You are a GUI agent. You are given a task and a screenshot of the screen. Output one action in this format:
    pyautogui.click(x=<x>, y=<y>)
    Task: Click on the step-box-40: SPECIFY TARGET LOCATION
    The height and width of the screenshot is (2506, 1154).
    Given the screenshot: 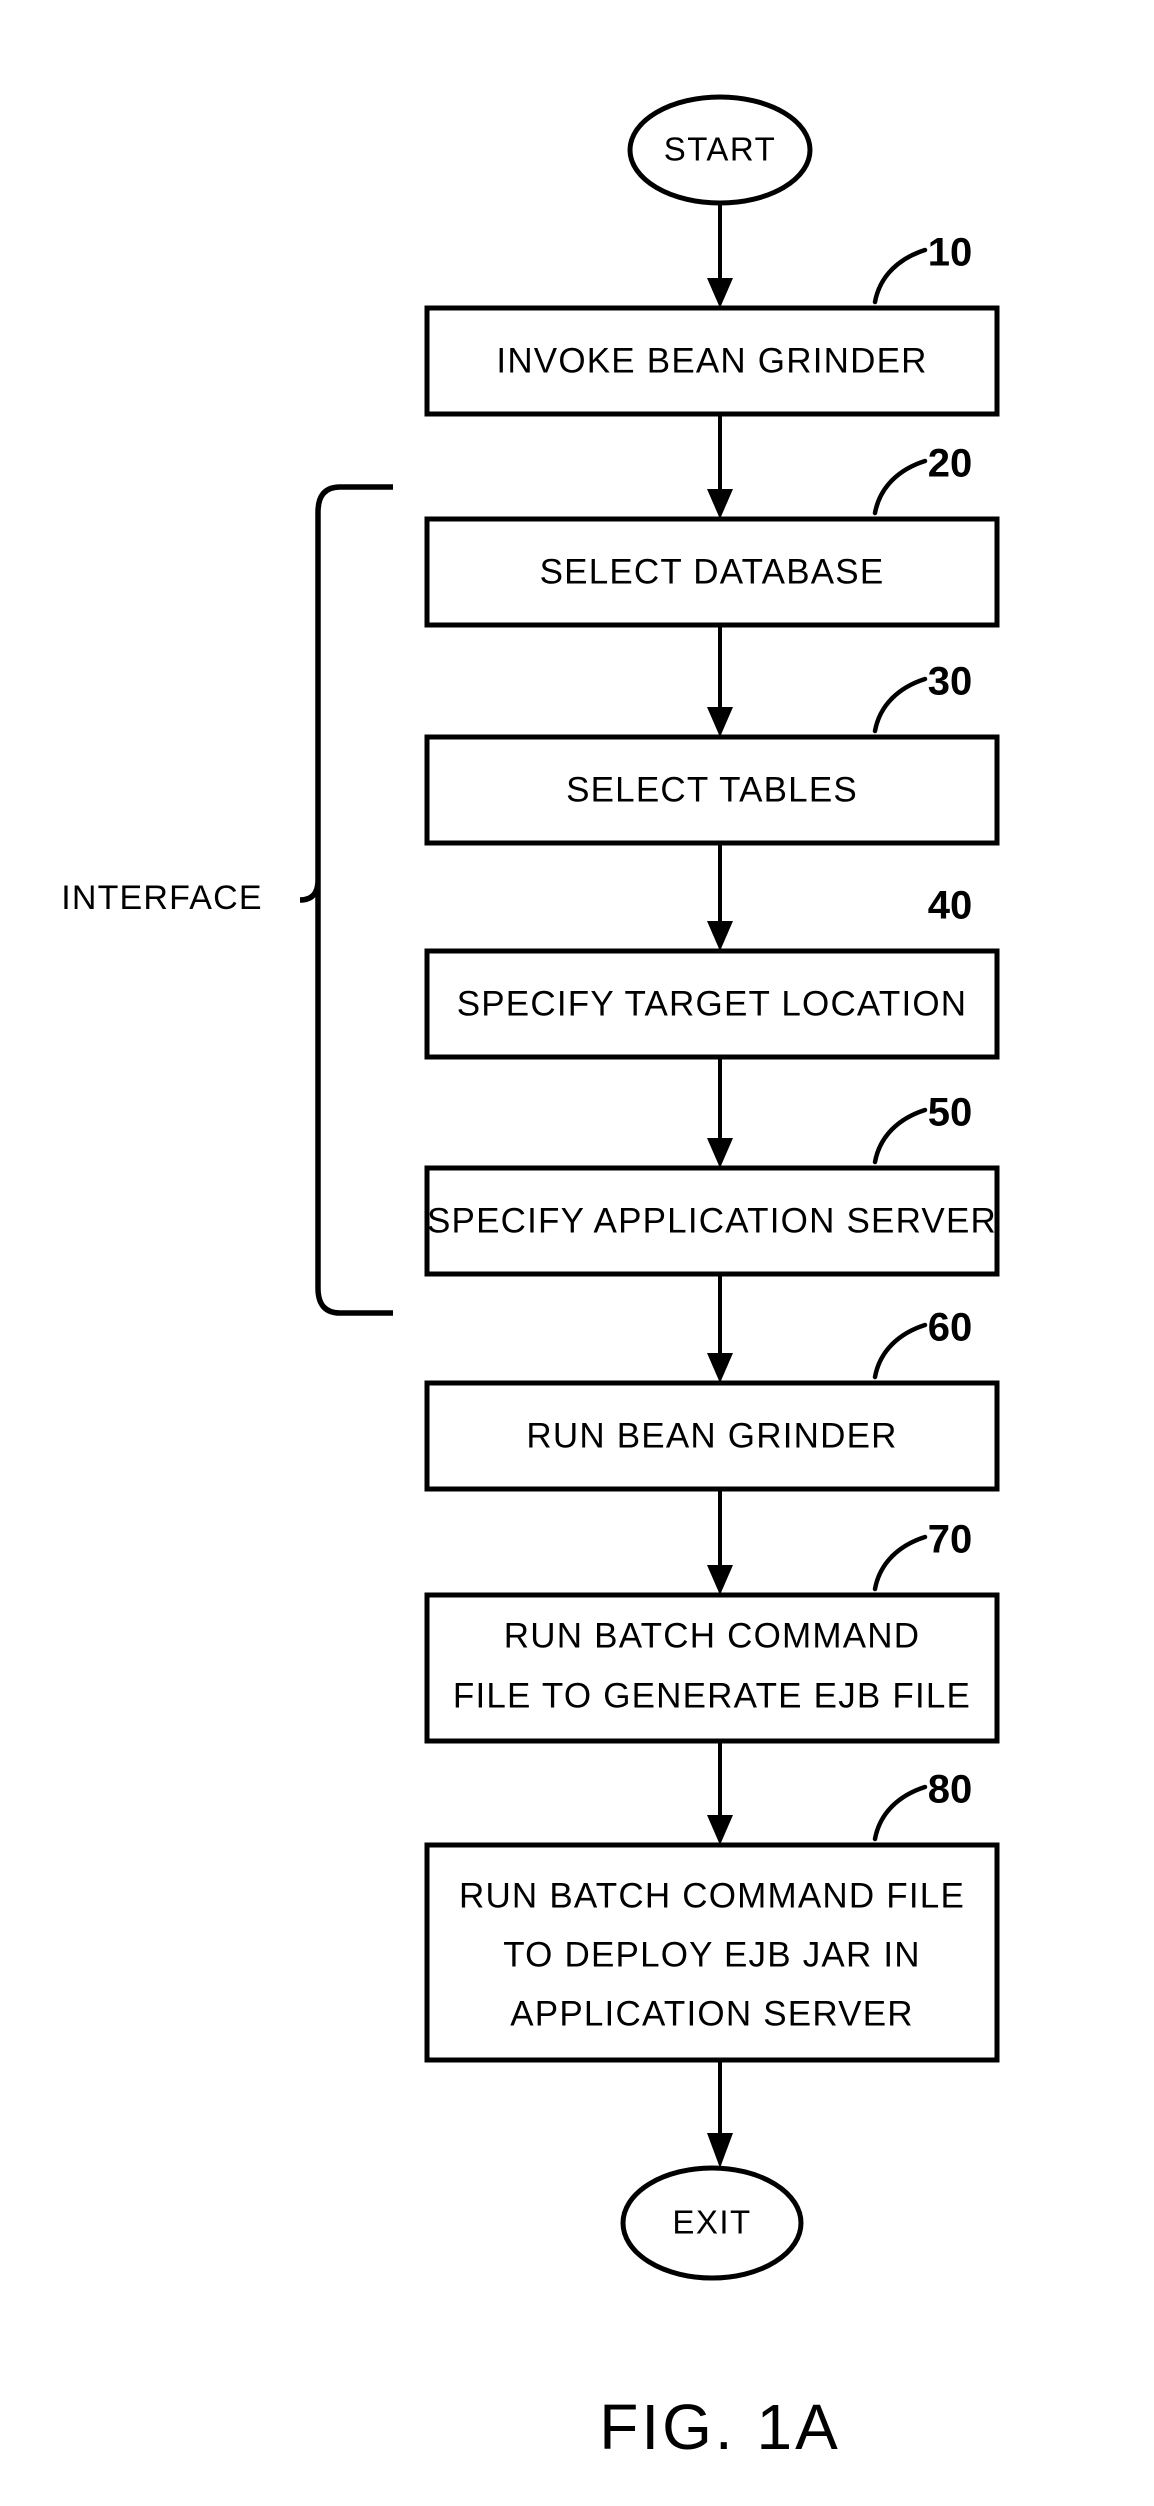 What is the action you would take?
    pyautogui.click(x=712, y=1004)
    